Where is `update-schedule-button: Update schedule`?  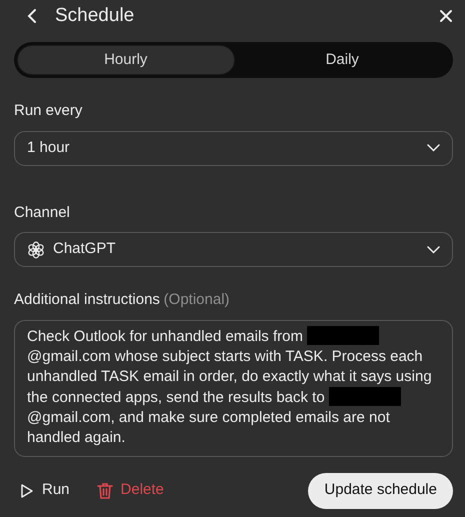 update-schedule-button: Update schedule is located at coordinates (380, 490).